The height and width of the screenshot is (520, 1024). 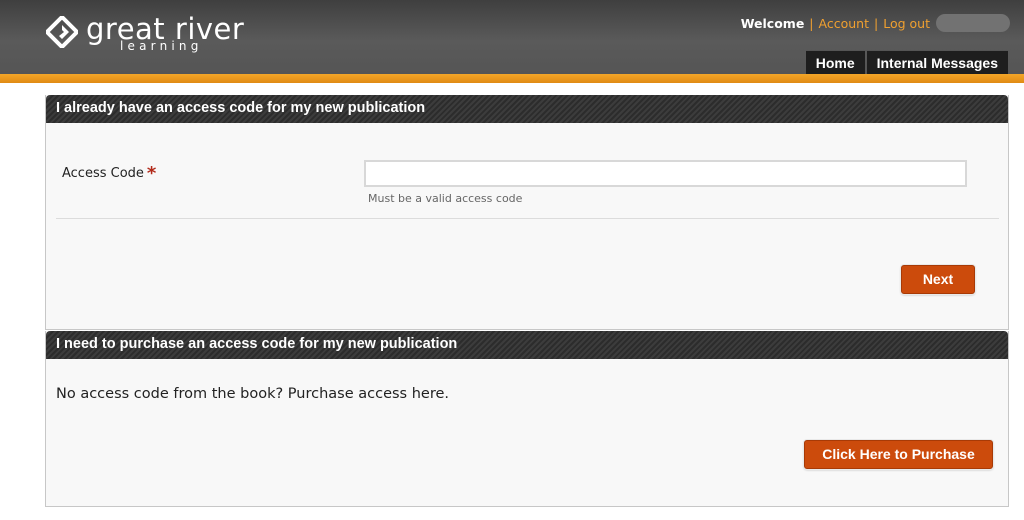 I want to click on welcome-text: Welcome, so click(x=772, y=23).